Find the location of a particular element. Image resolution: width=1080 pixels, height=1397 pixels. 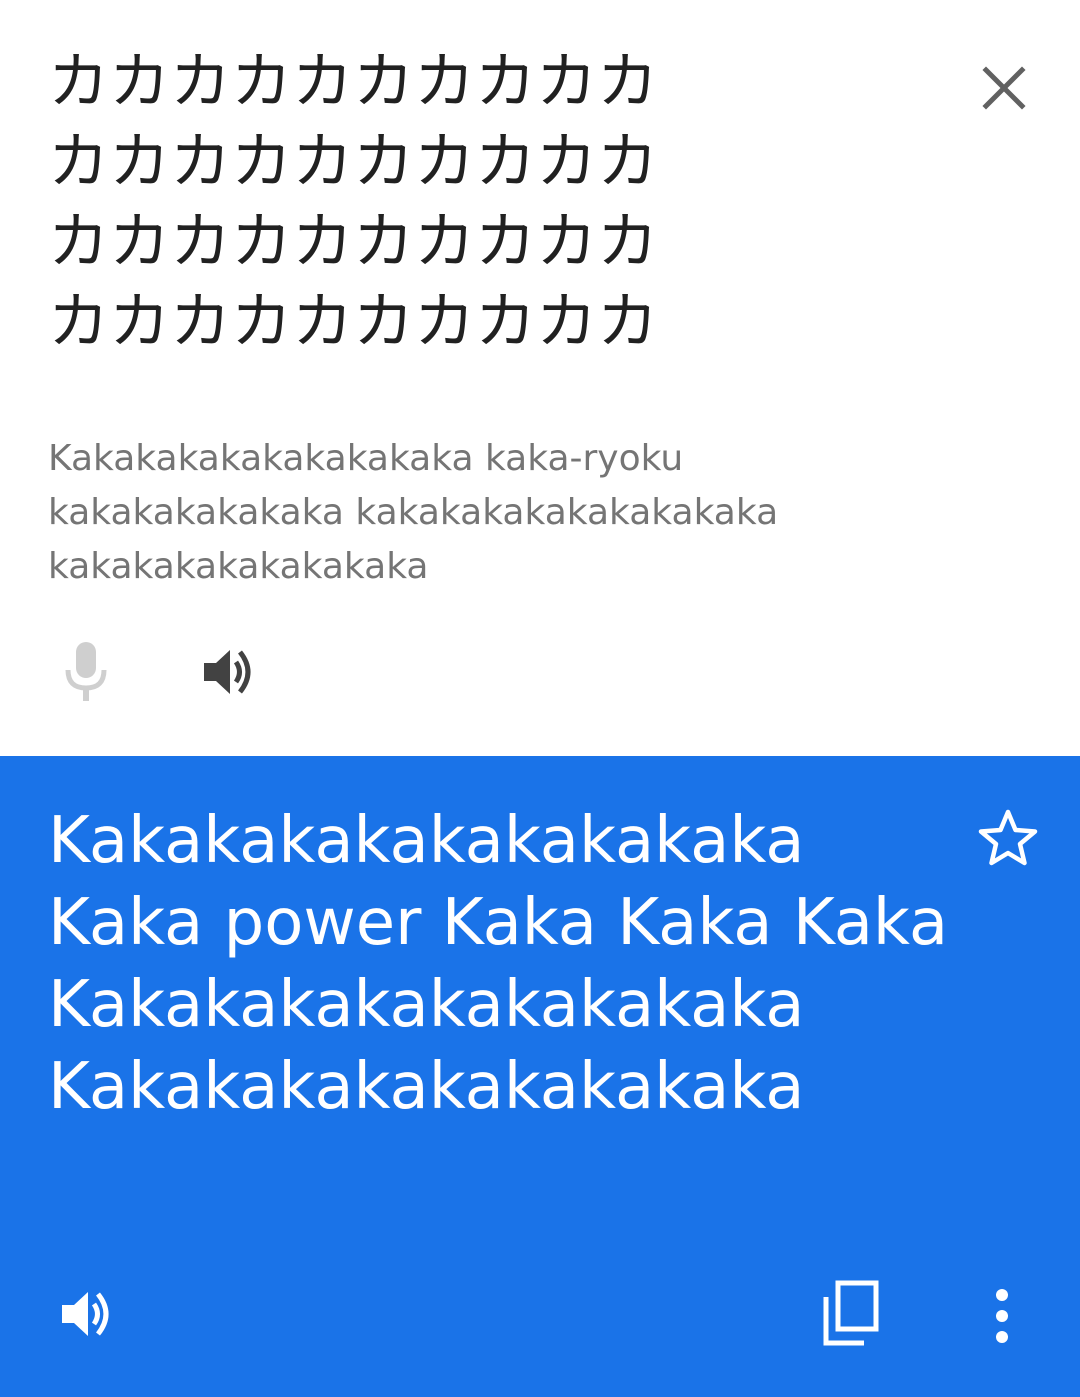

voice-input-button is located at coordinates (86, 672).